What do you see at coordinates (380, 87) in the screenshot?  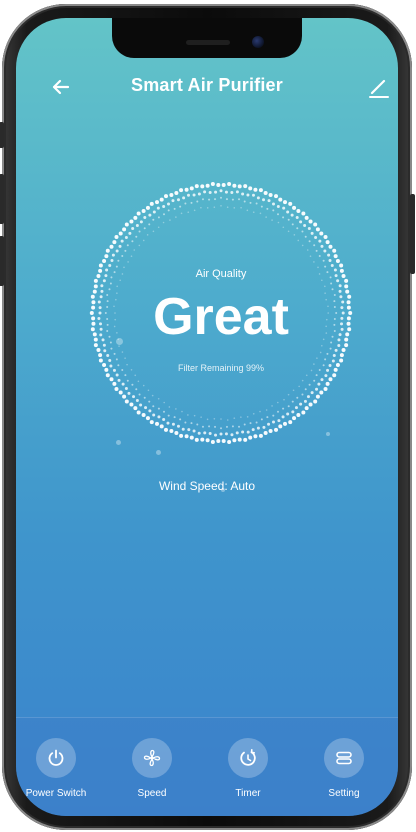 I see `edit-button` at bounding box center [380, 87].